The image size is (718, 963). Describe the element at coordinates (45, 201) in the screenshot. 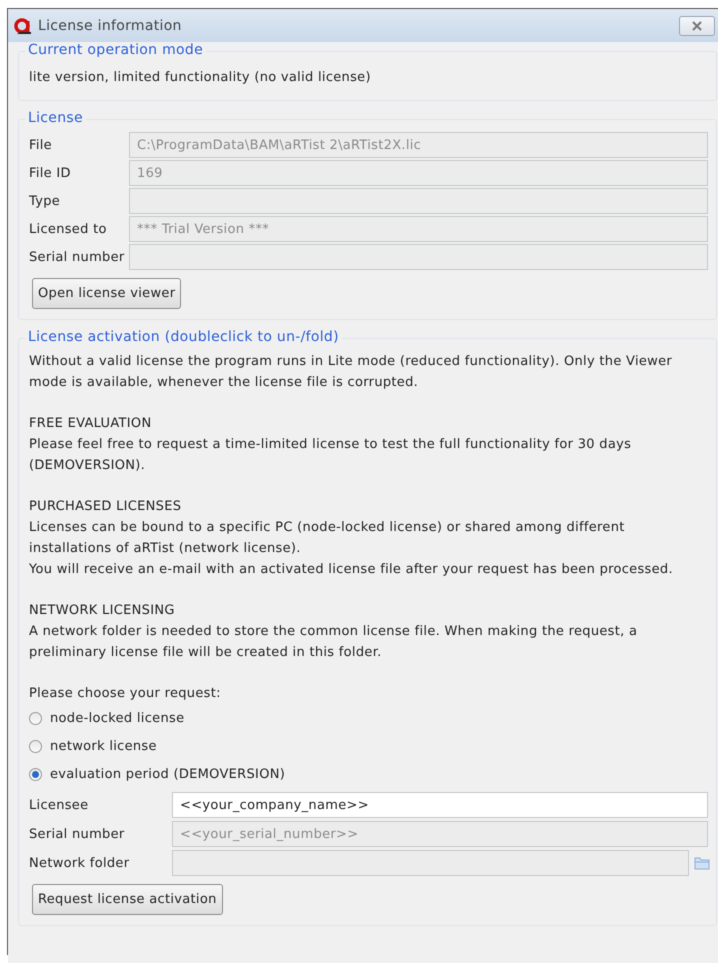

I see `field-label: Type` at that location.